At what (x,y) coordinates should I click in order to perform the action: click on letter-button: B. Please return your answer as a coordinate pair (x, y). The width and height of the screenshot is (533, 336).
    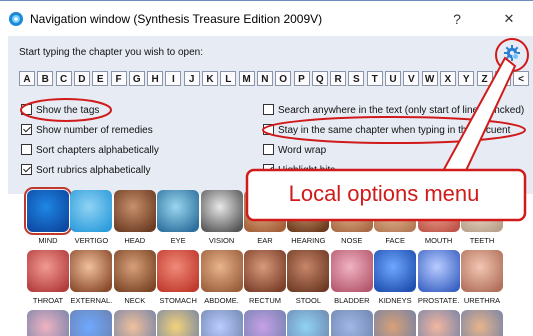
    Looking at the image, I should click on (45, 78).